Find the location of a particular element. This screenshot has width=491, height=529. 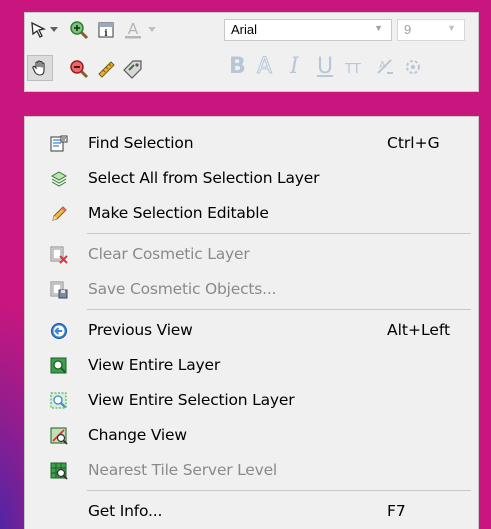

menu-item-label: Nearest Tile Server Level is located at coordinates (183, 470).